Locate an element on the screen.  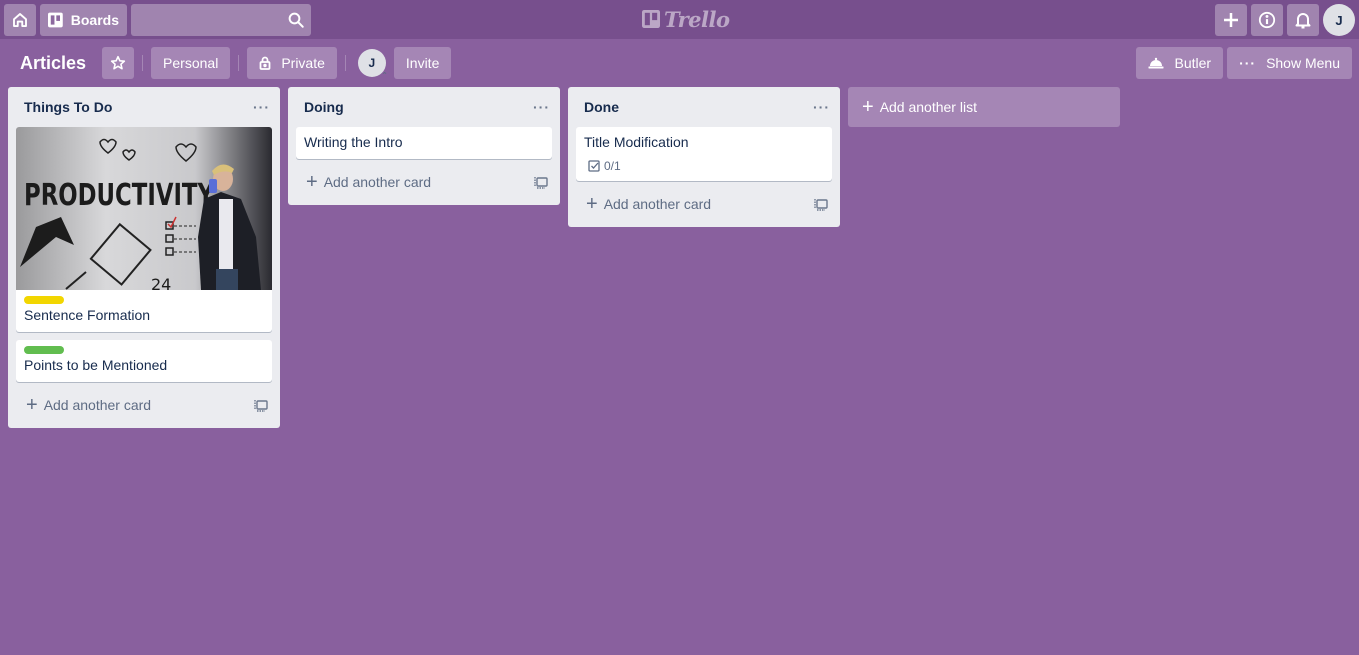
bell-icon is located at coordinates (1303, 21).